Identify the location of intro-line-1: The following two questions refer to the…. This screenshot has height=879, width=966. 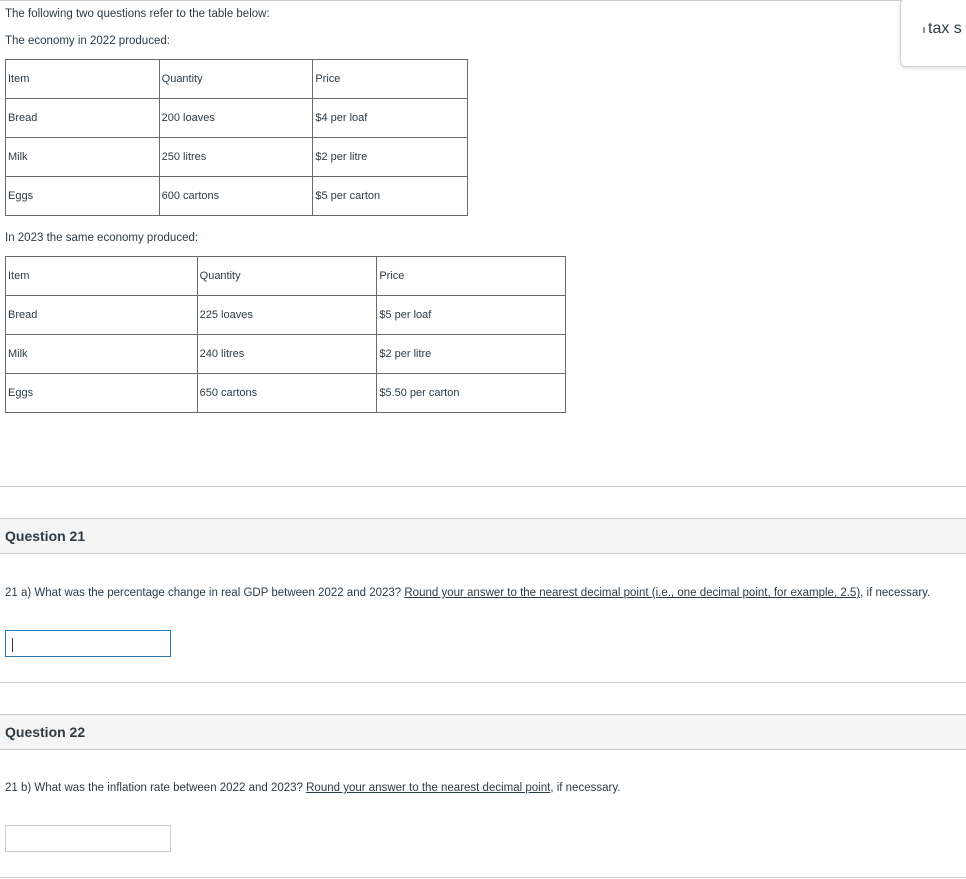
(137, 14).